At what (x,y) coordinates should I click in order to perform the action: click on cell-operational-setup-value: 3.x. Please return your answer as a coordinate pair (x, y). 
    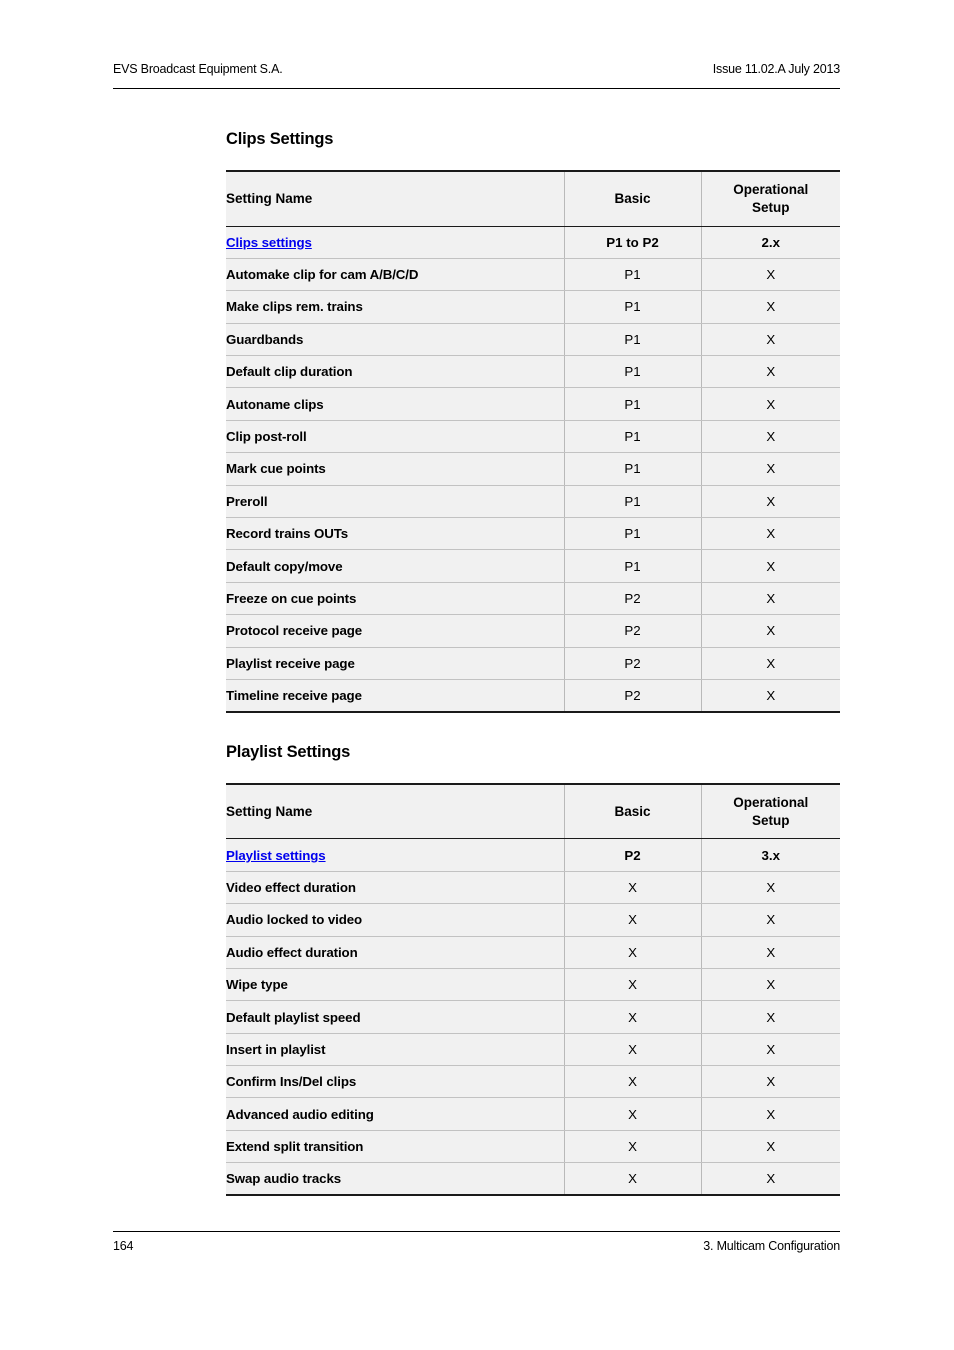
    Looking at the image, I should click on (770, 855).